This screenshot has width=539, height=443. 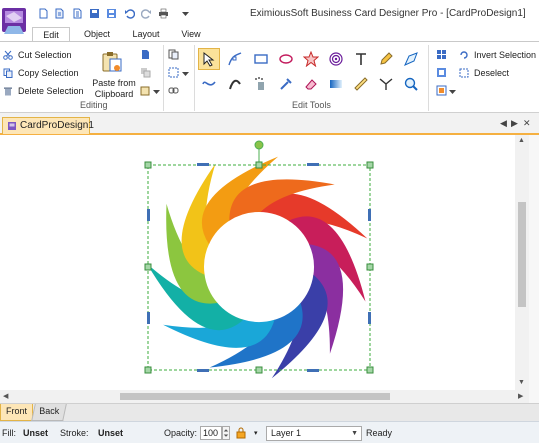 What do you see at coordinates (514, 123) in the screenshot?
I see `tab-scroll-right-icon: ▶` at bounding box center [514, 123].